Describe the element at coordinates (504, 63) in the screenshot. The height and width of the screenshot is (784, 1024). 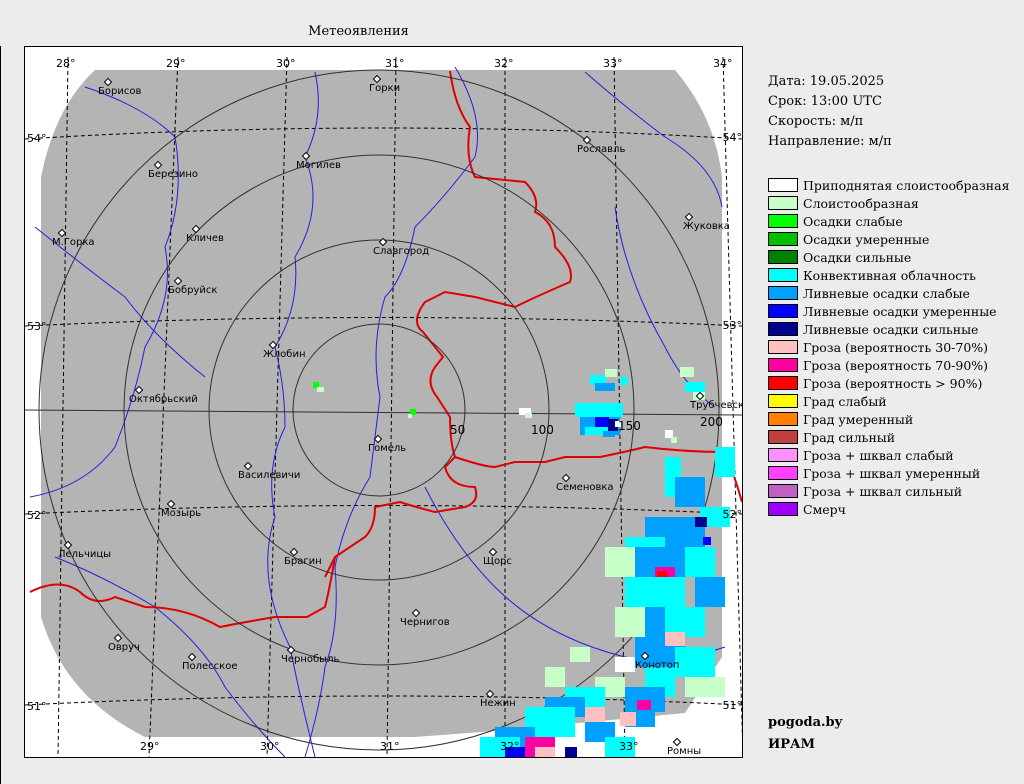
I see `lon-label-top: 32°` at that location.